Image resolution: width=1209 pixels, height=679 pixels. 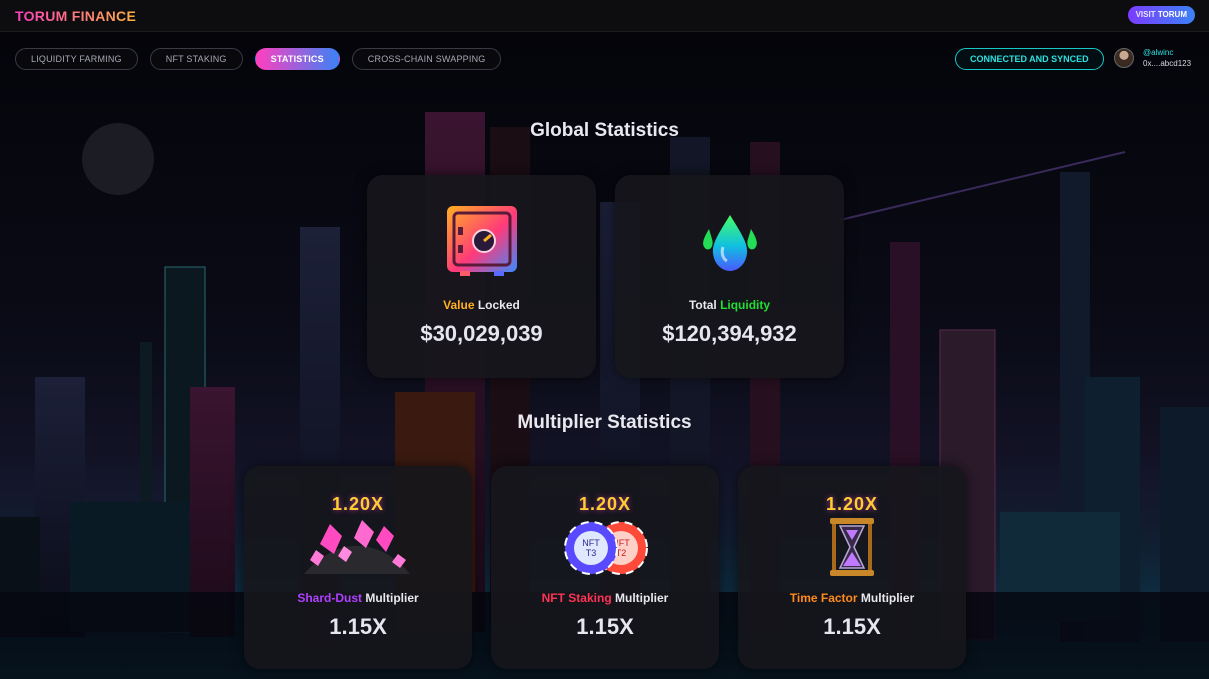 I want to click on droplets-icon, so click(x=730, y=243).